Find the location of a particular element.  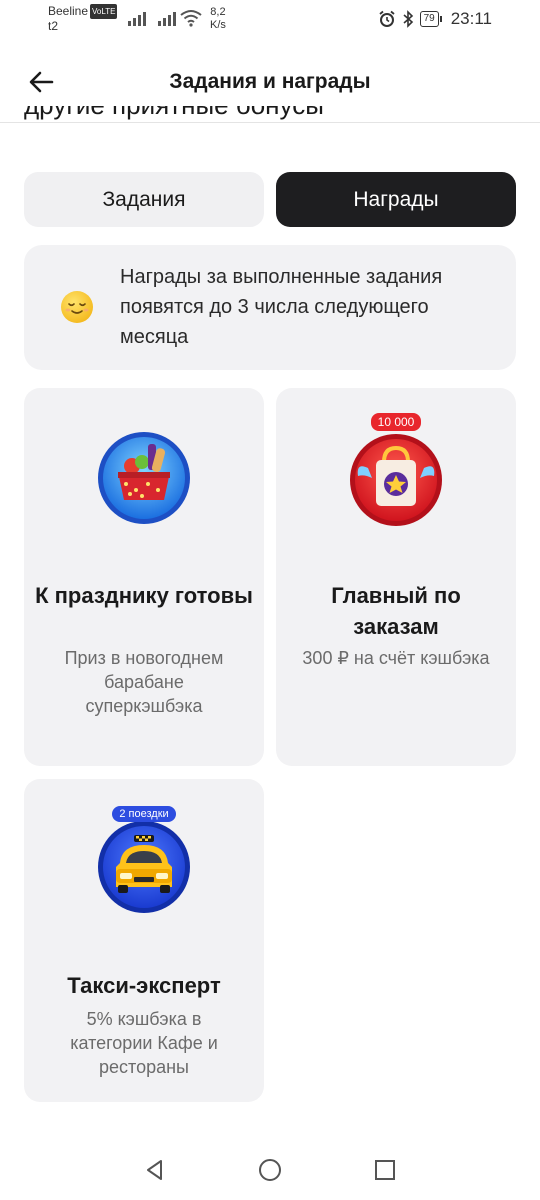

speed-value: 8,2 is located at coordinates (218, 12).